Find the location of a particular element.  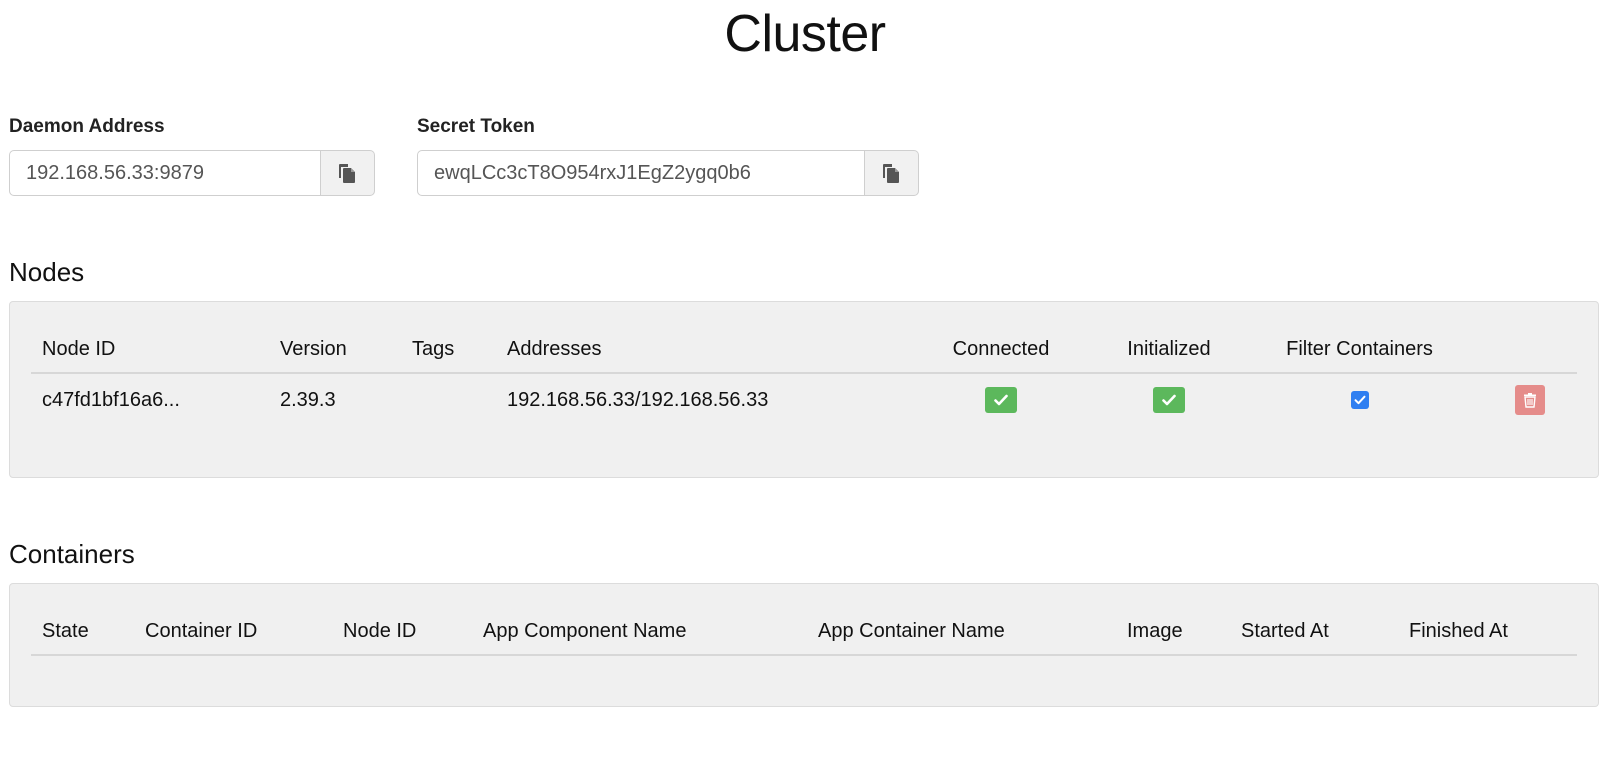

copy-daemon-address-button is located at coordinates (348, 173).